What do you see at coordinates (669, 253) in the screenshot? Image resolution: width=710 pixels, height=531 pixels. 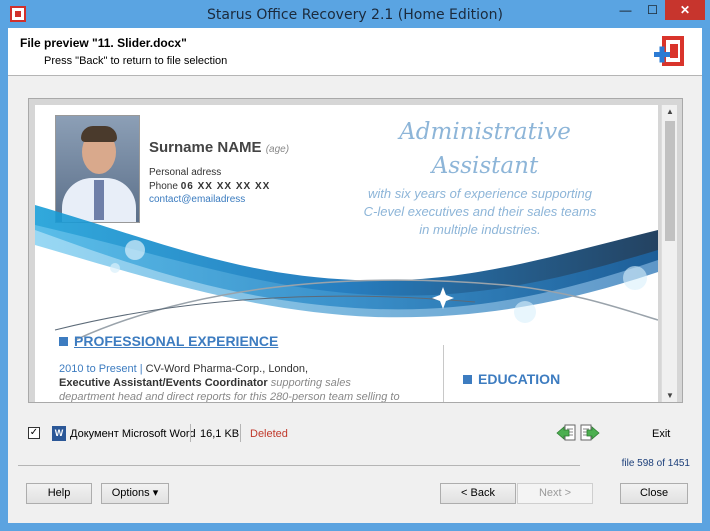 I see `preview-scrollbar: ▲ ▼` at bounding box center [669, 253].